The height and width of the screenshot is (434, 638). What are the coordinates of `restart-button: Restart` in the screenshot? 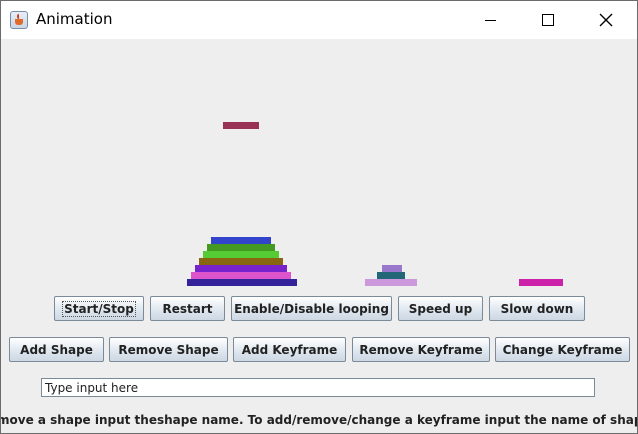 It's located at (187, 308).